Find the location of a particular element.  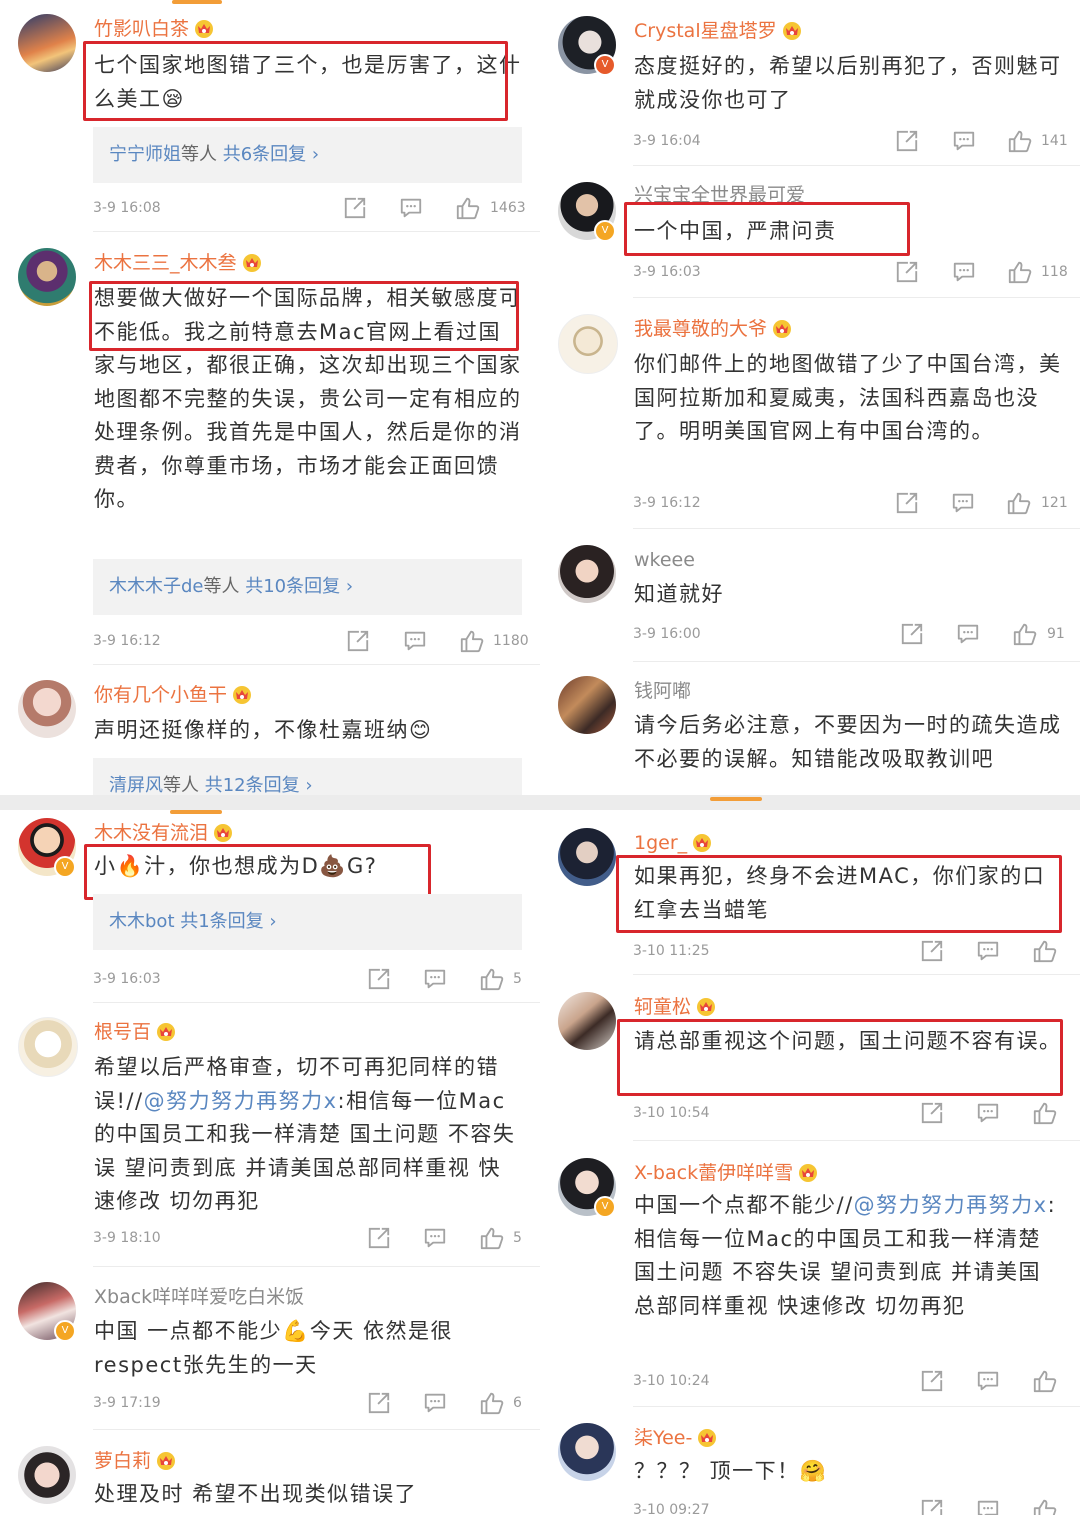

commenter-name: wkeee is located at coordinates (664, 560).